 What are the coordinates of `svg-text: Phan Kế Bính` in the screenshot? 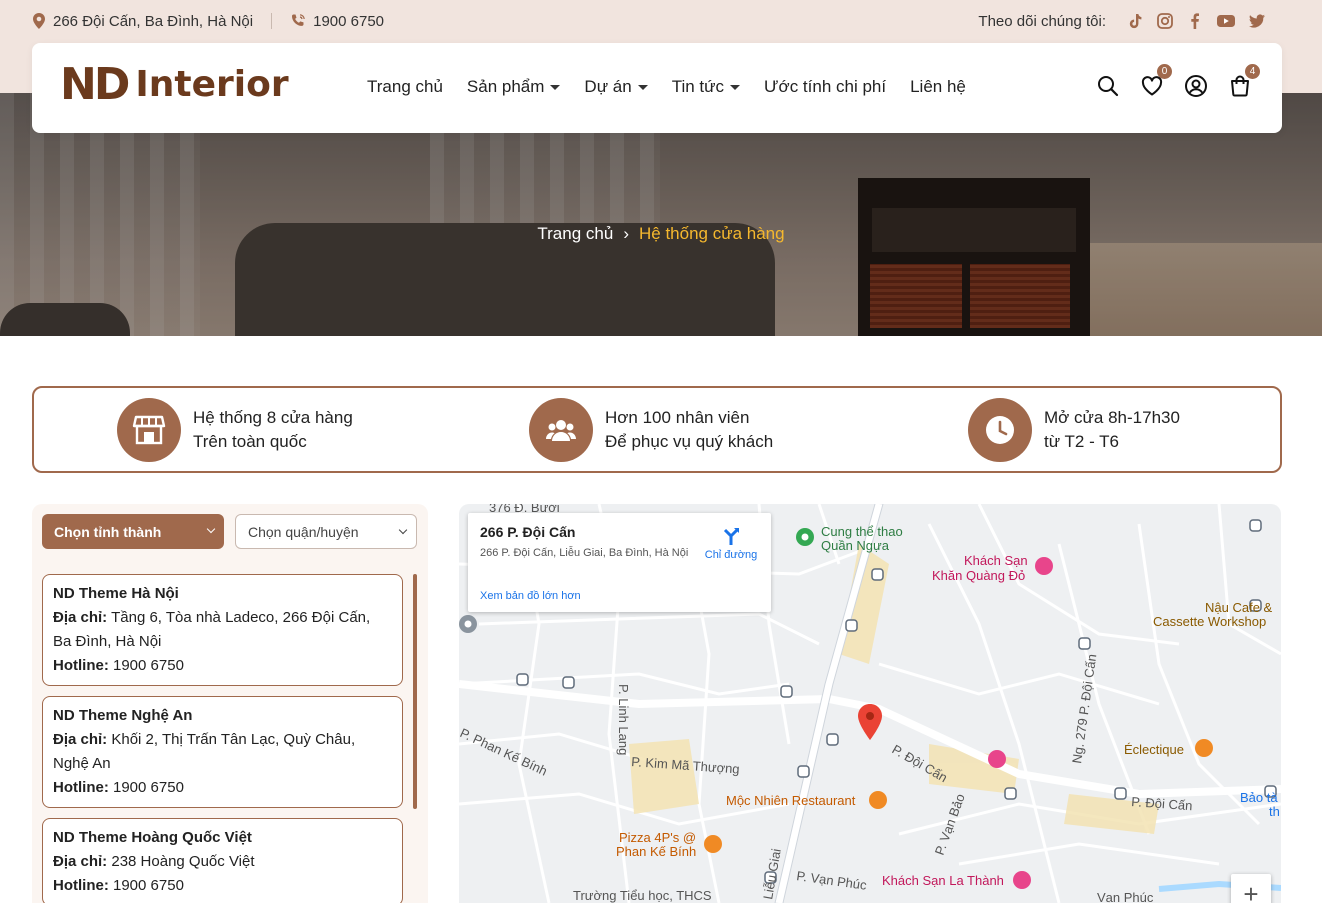 It's located at (656, 851).